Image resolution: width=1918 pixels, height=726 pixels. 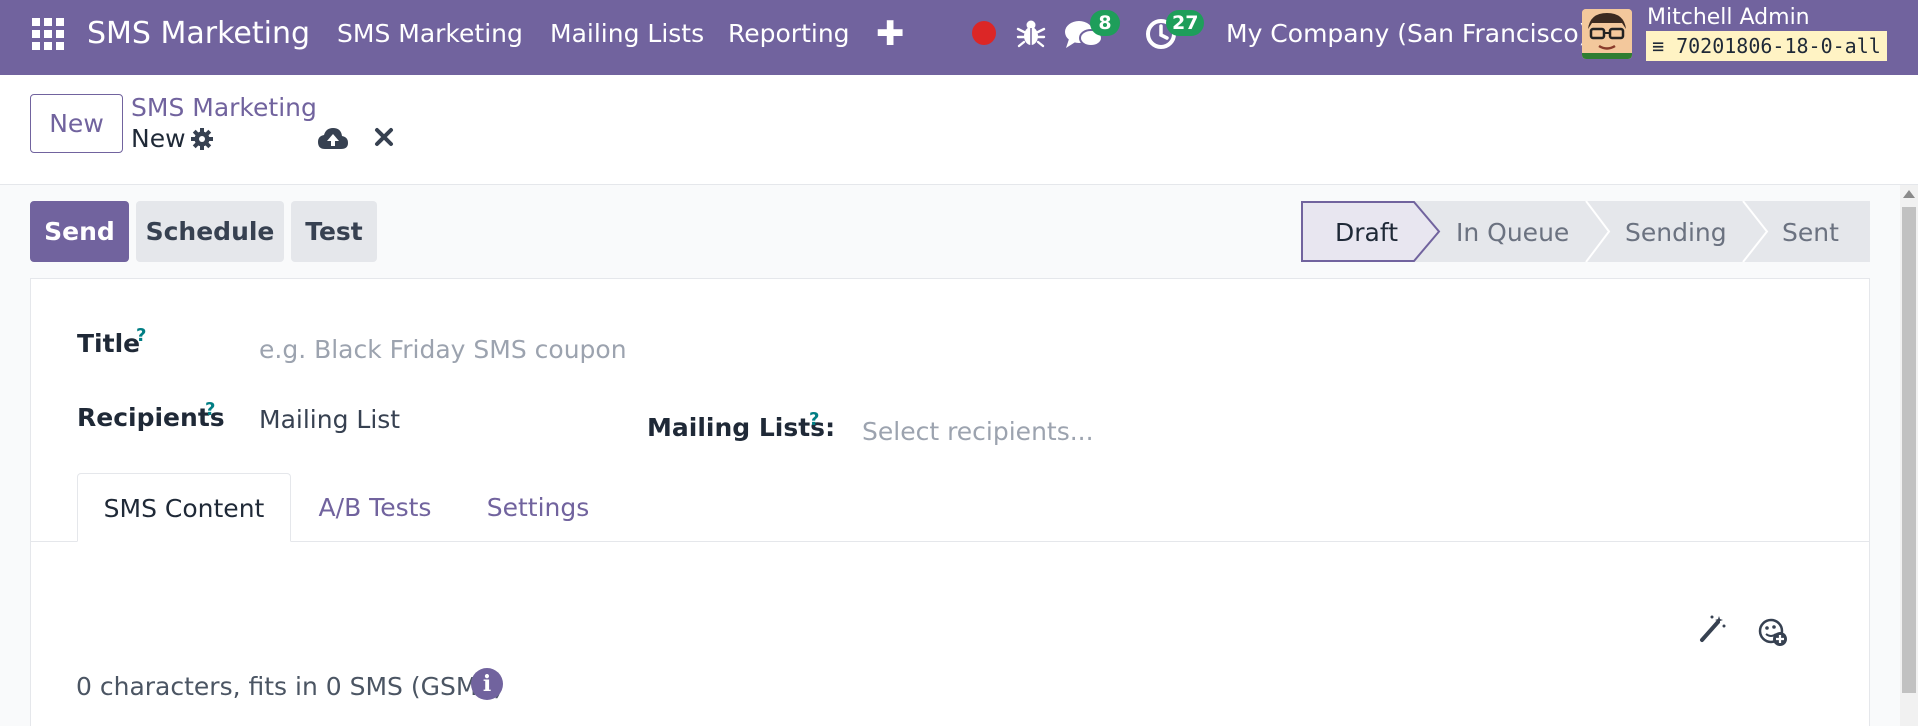 I want to click on magic-wand-icon, so click(x=1712, y=629).